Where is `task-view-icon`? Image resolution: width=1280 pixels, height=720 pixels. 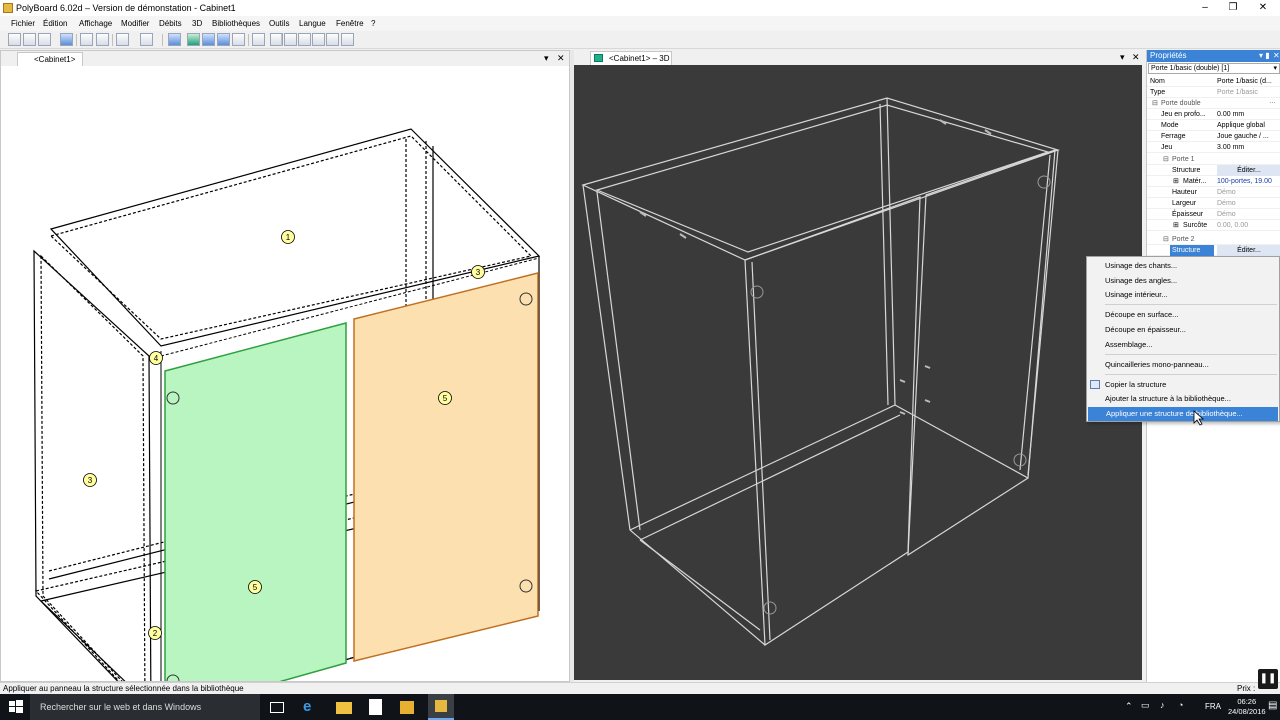 task-view-icon is located at coordinates (277, 707).